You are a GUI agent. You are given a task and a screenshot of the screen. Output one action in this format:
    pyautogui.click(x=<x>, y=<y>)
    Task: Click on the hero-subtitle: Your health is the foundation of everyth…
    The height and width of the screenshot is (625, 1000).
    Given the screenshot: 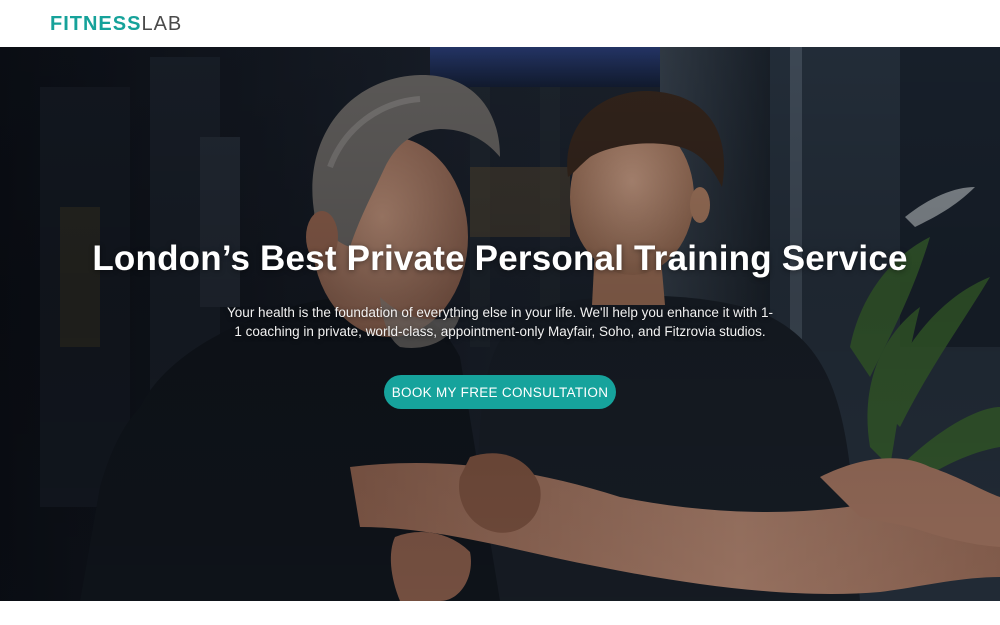 What is the action you would take?
    pyautogui.click(x=500, y=322)
    